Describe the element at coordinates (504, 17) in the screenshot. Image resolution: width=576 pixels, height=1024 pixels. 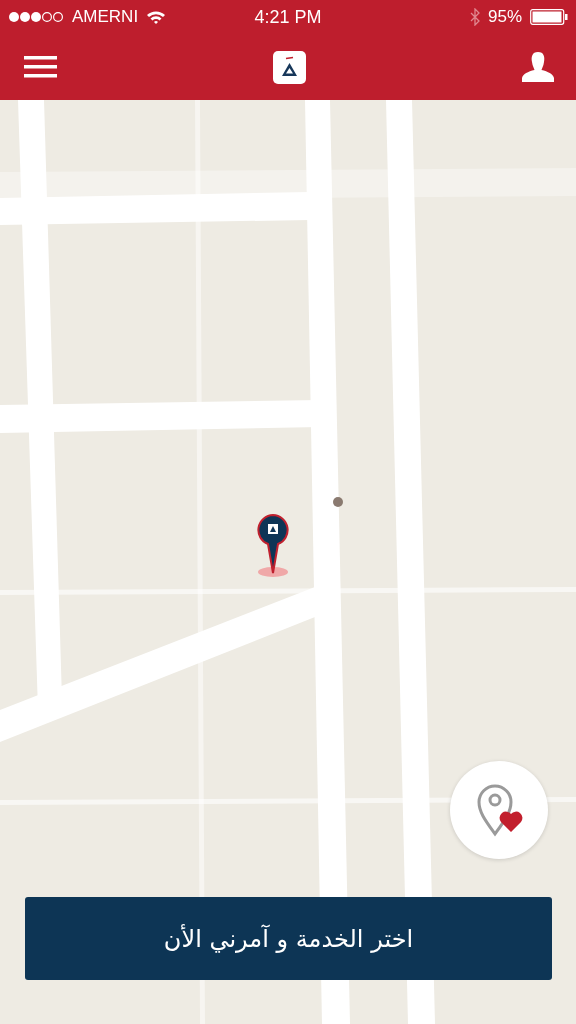
I see `battery-percent: 95%` at that location.